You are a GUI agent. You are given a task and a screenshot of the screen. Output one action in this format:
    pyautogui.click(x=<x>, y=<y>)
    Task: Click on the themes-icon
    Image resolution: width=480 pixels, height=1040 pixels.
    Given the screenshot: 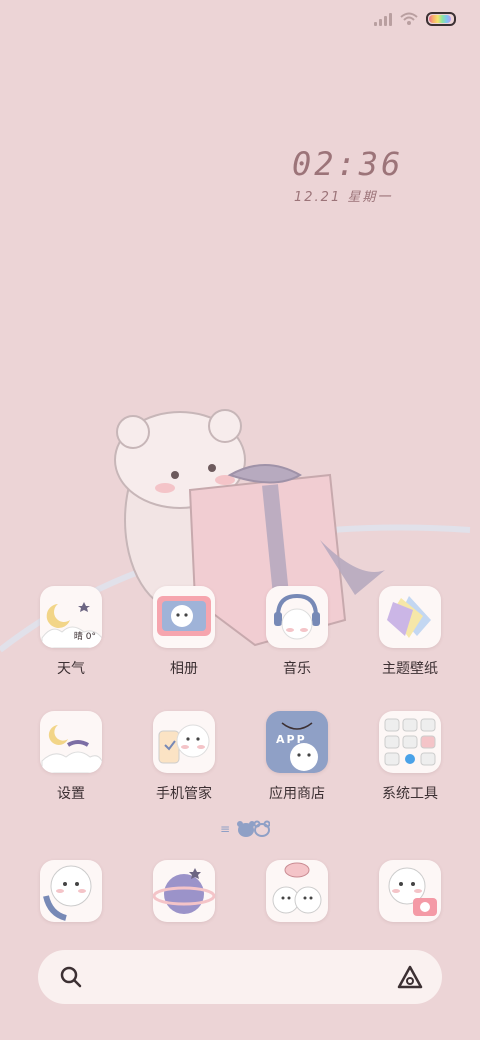 What is the action you would take?
    pyautogui.click(x=410, y=617)
    